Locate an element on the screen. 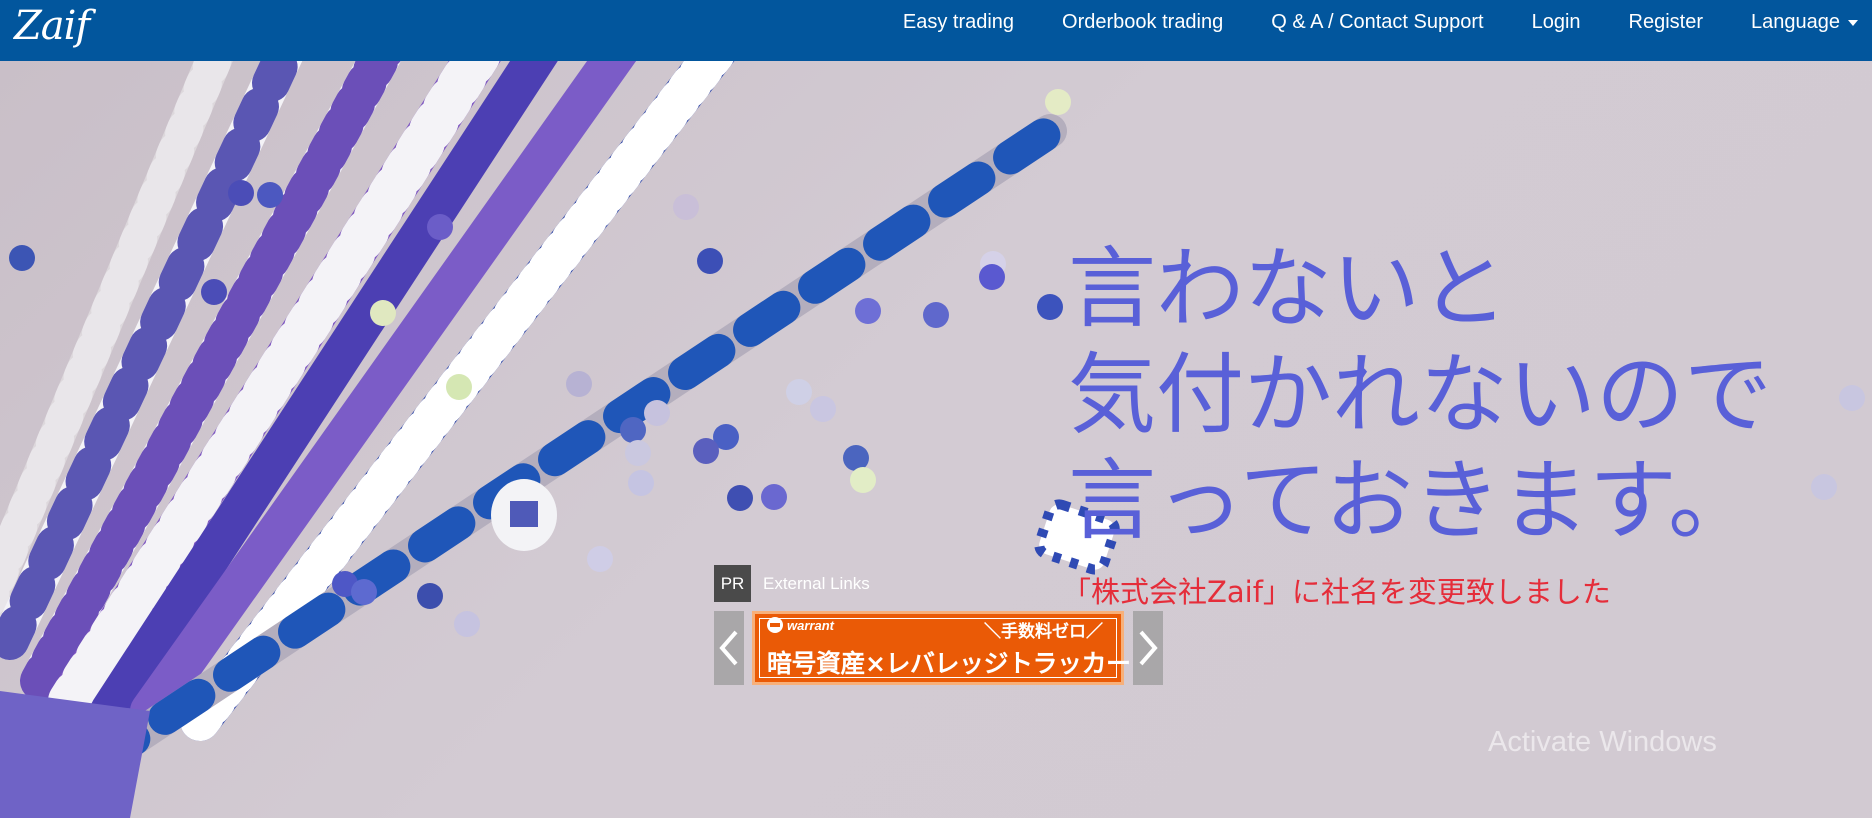 Image resolution: width=1872 pixels, height=818 pixels. warrant-logo: warrant is located at coordinates (800, 625).